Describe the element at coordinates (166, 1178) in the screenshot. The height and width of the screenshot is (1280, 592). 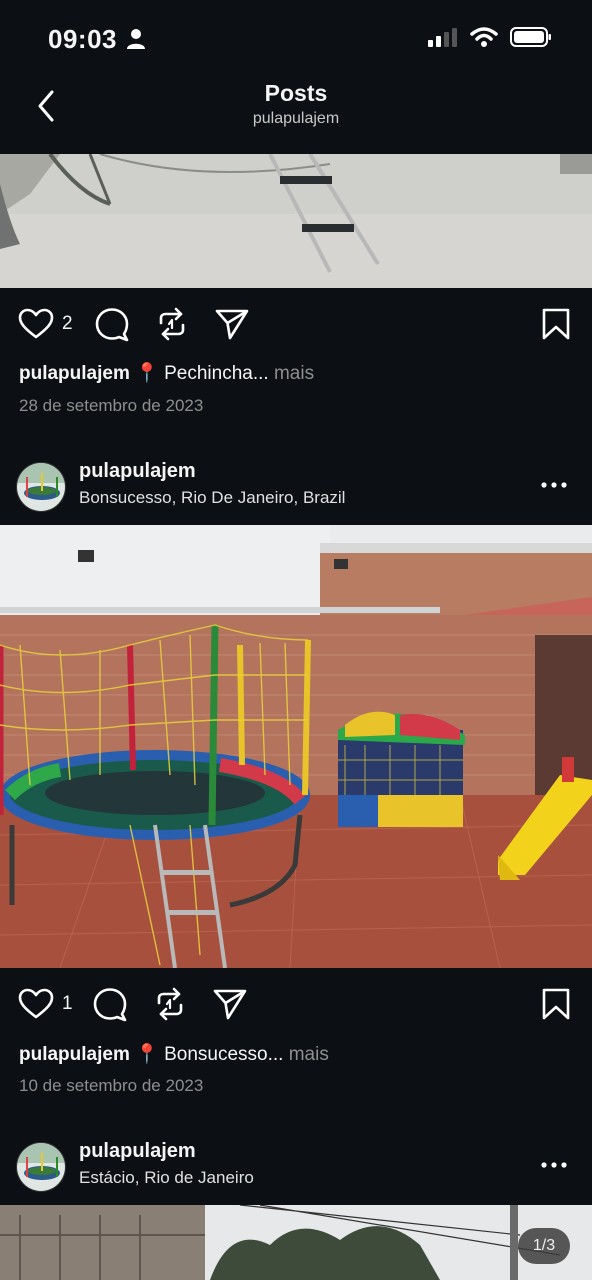
I see `post-location: Estácio, Rio de Janeiro` at that location.